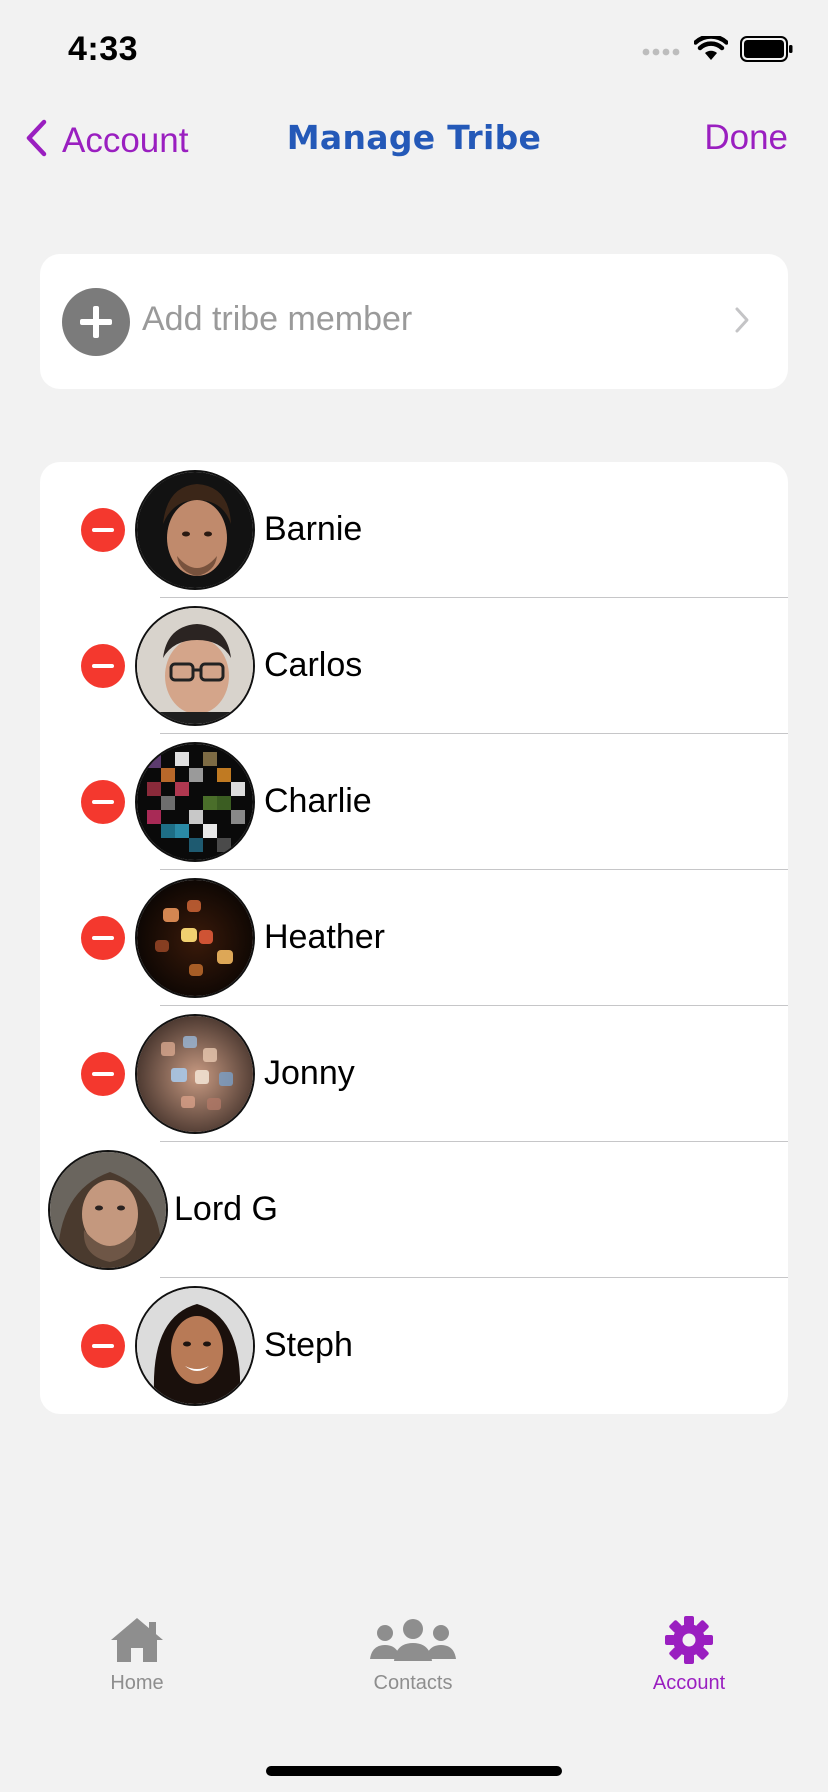  I want to click on tab-home: Home, so click(137, 1652).